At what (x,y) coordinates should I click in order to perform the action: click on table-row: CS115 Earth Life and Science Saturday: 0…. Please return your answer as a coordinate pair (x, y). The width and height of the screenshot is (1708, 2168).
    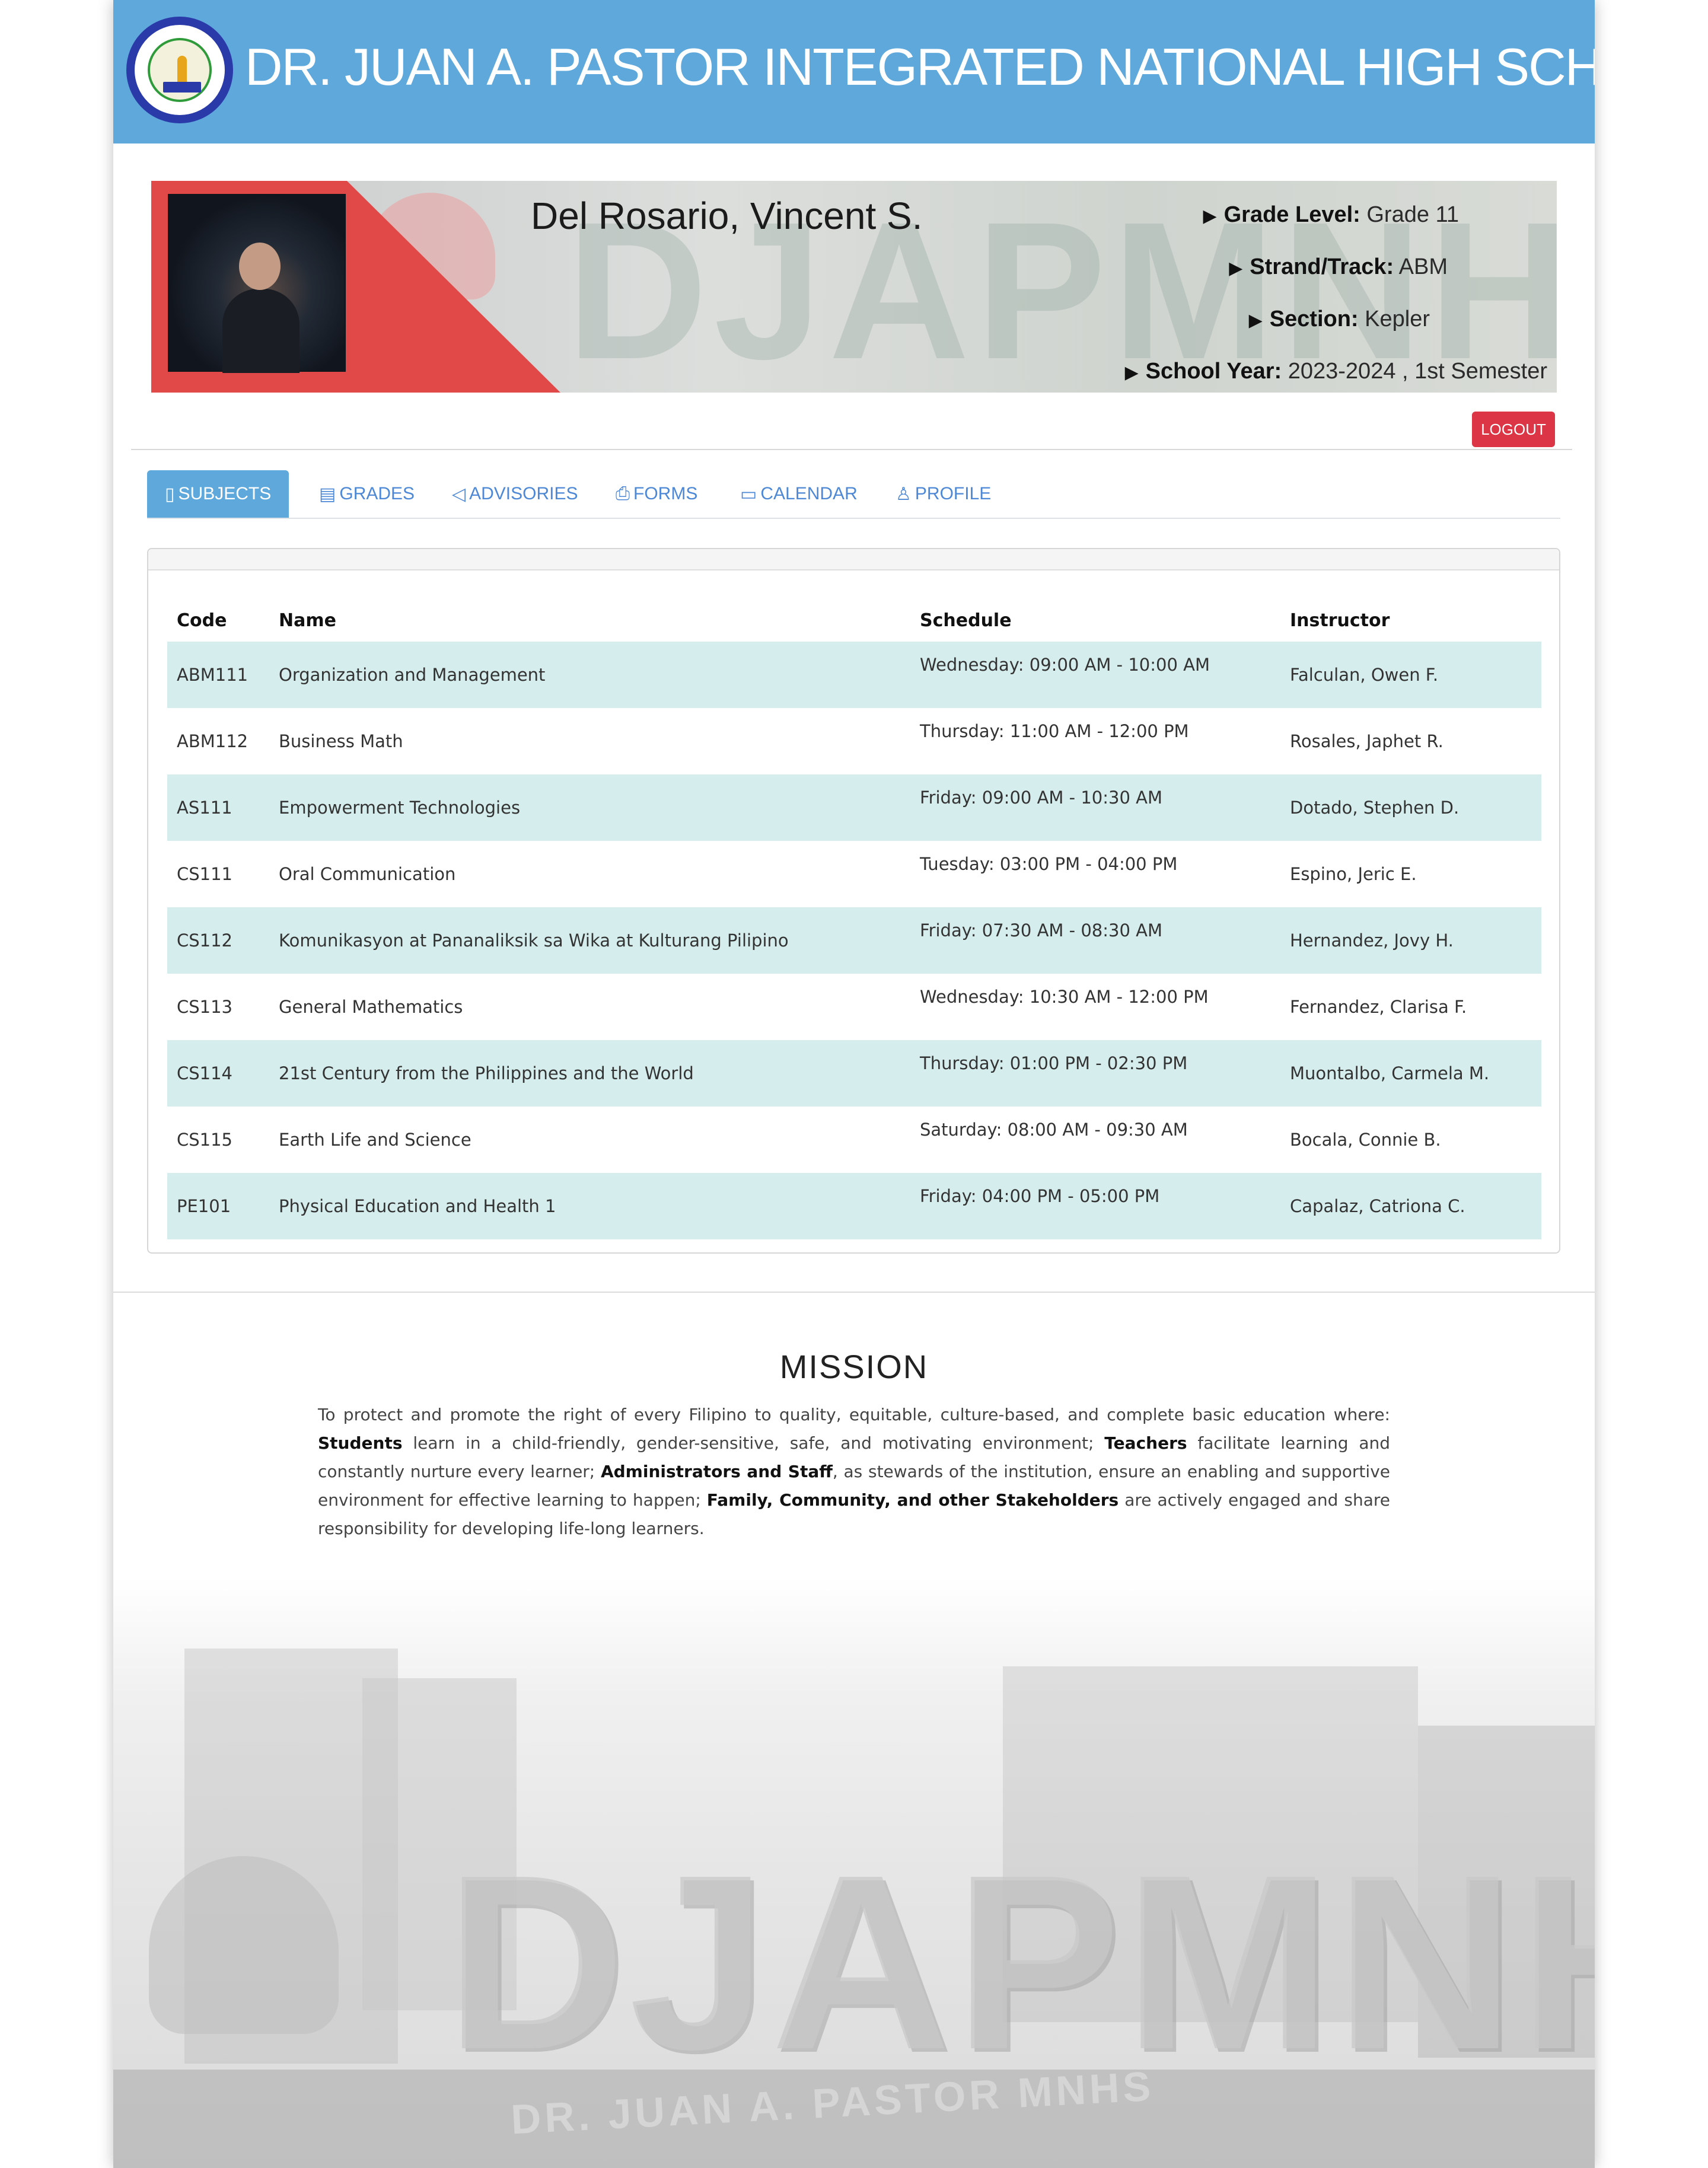
    Looking at the image, I should click on (854, 1140).